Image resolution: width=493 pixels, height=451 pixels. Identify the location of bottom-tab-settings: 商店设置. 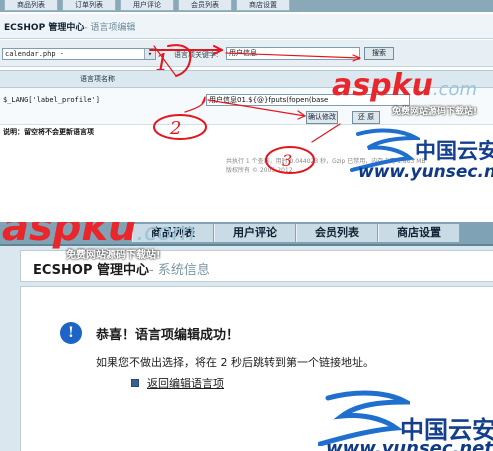
(419, 233).